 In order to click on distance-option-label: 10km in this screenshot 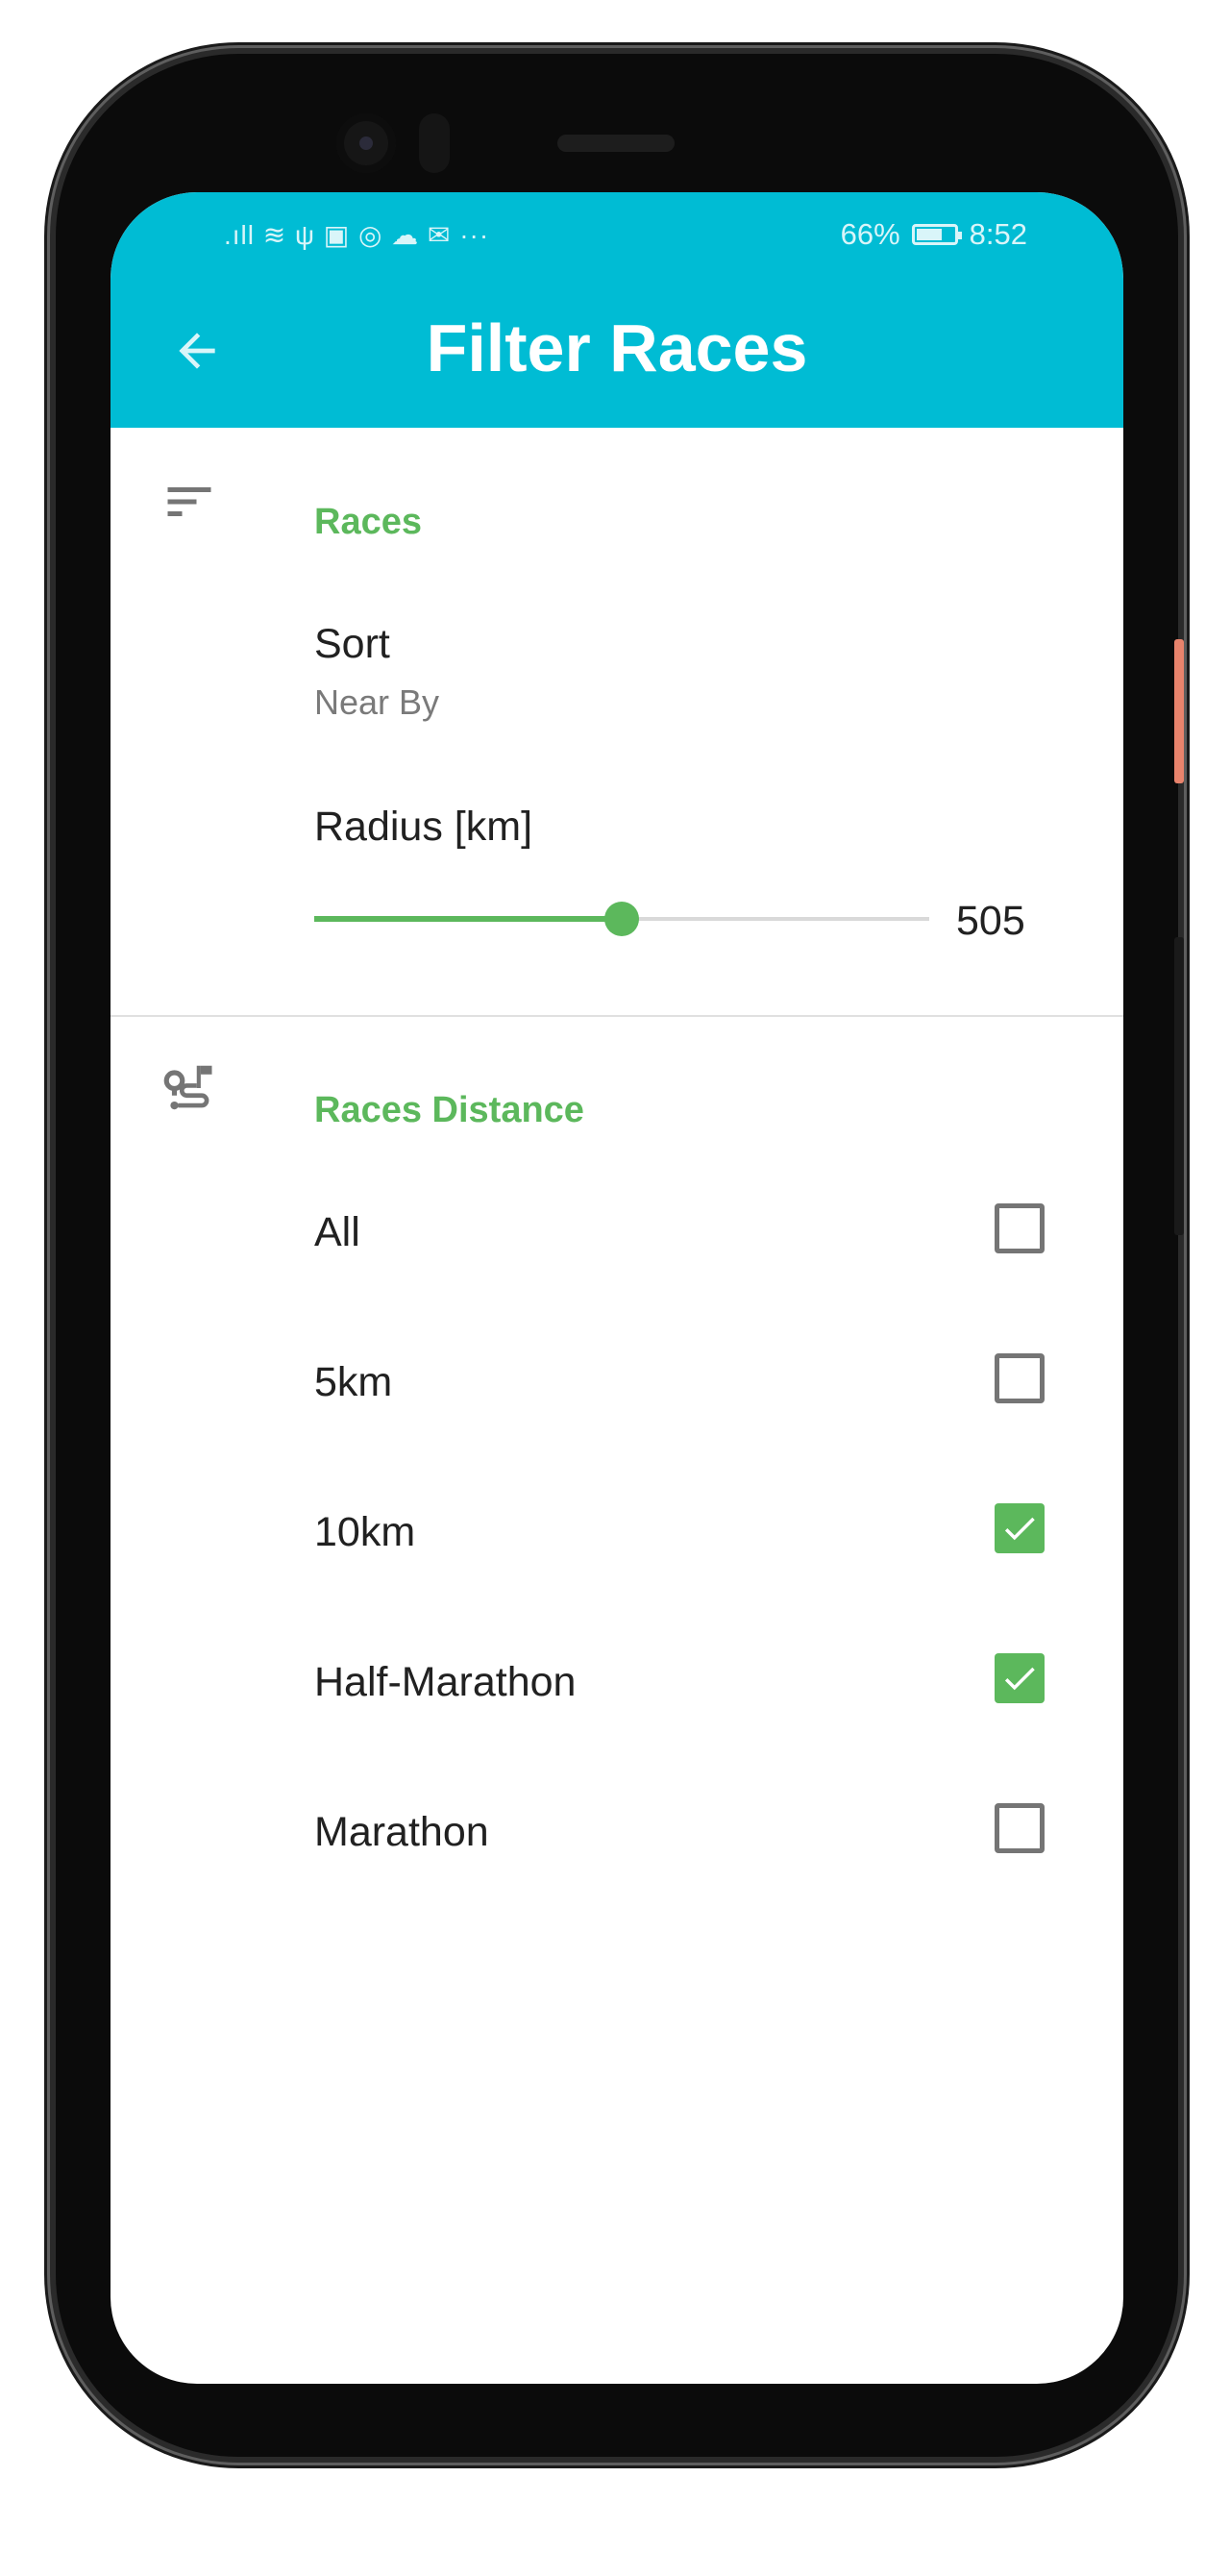, I will do `click(365, 1532)`.